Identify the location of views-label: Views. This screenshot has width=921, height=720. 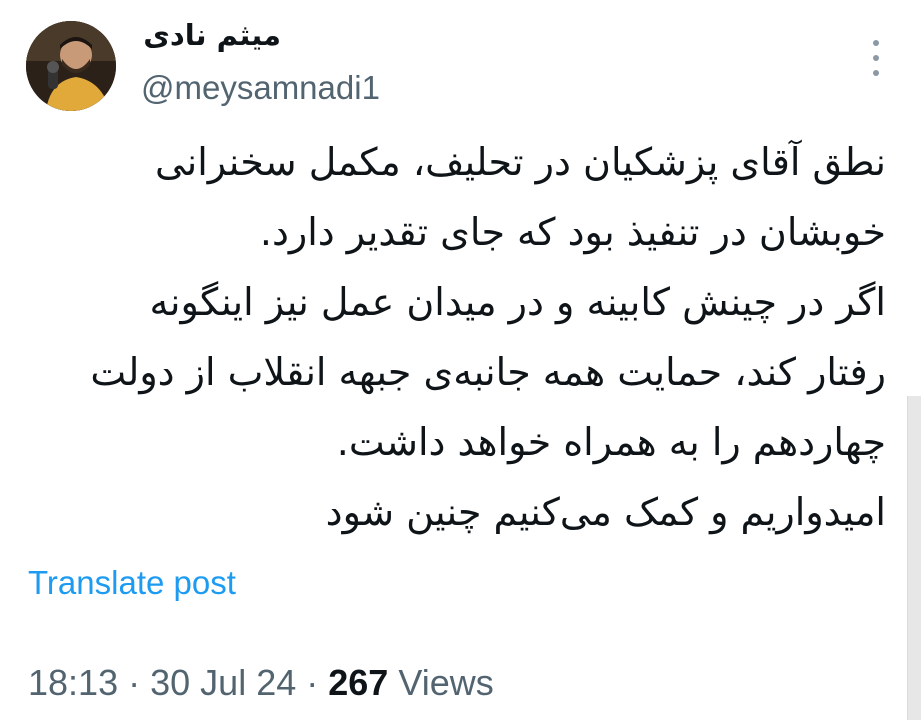
(445, 682).